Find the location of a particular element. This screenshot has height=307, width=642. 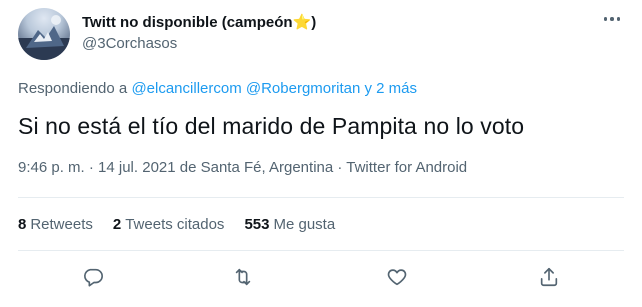

quotes-count: 2 is located at coordinates (117, 224).